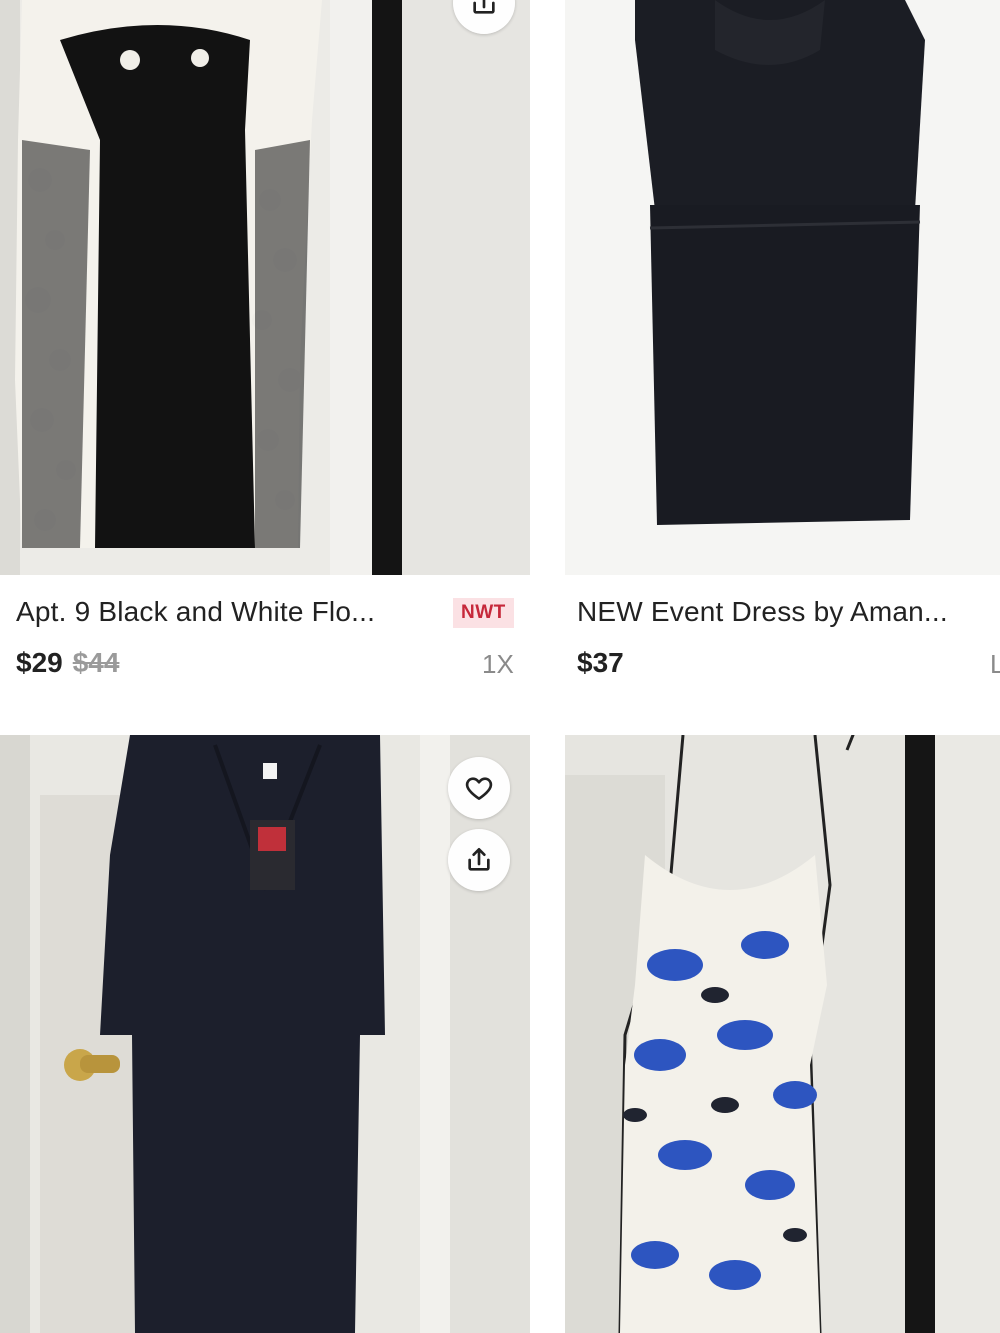 The image size is (1000, 1333). I want to click on original-price: $44, so click(96, 662).